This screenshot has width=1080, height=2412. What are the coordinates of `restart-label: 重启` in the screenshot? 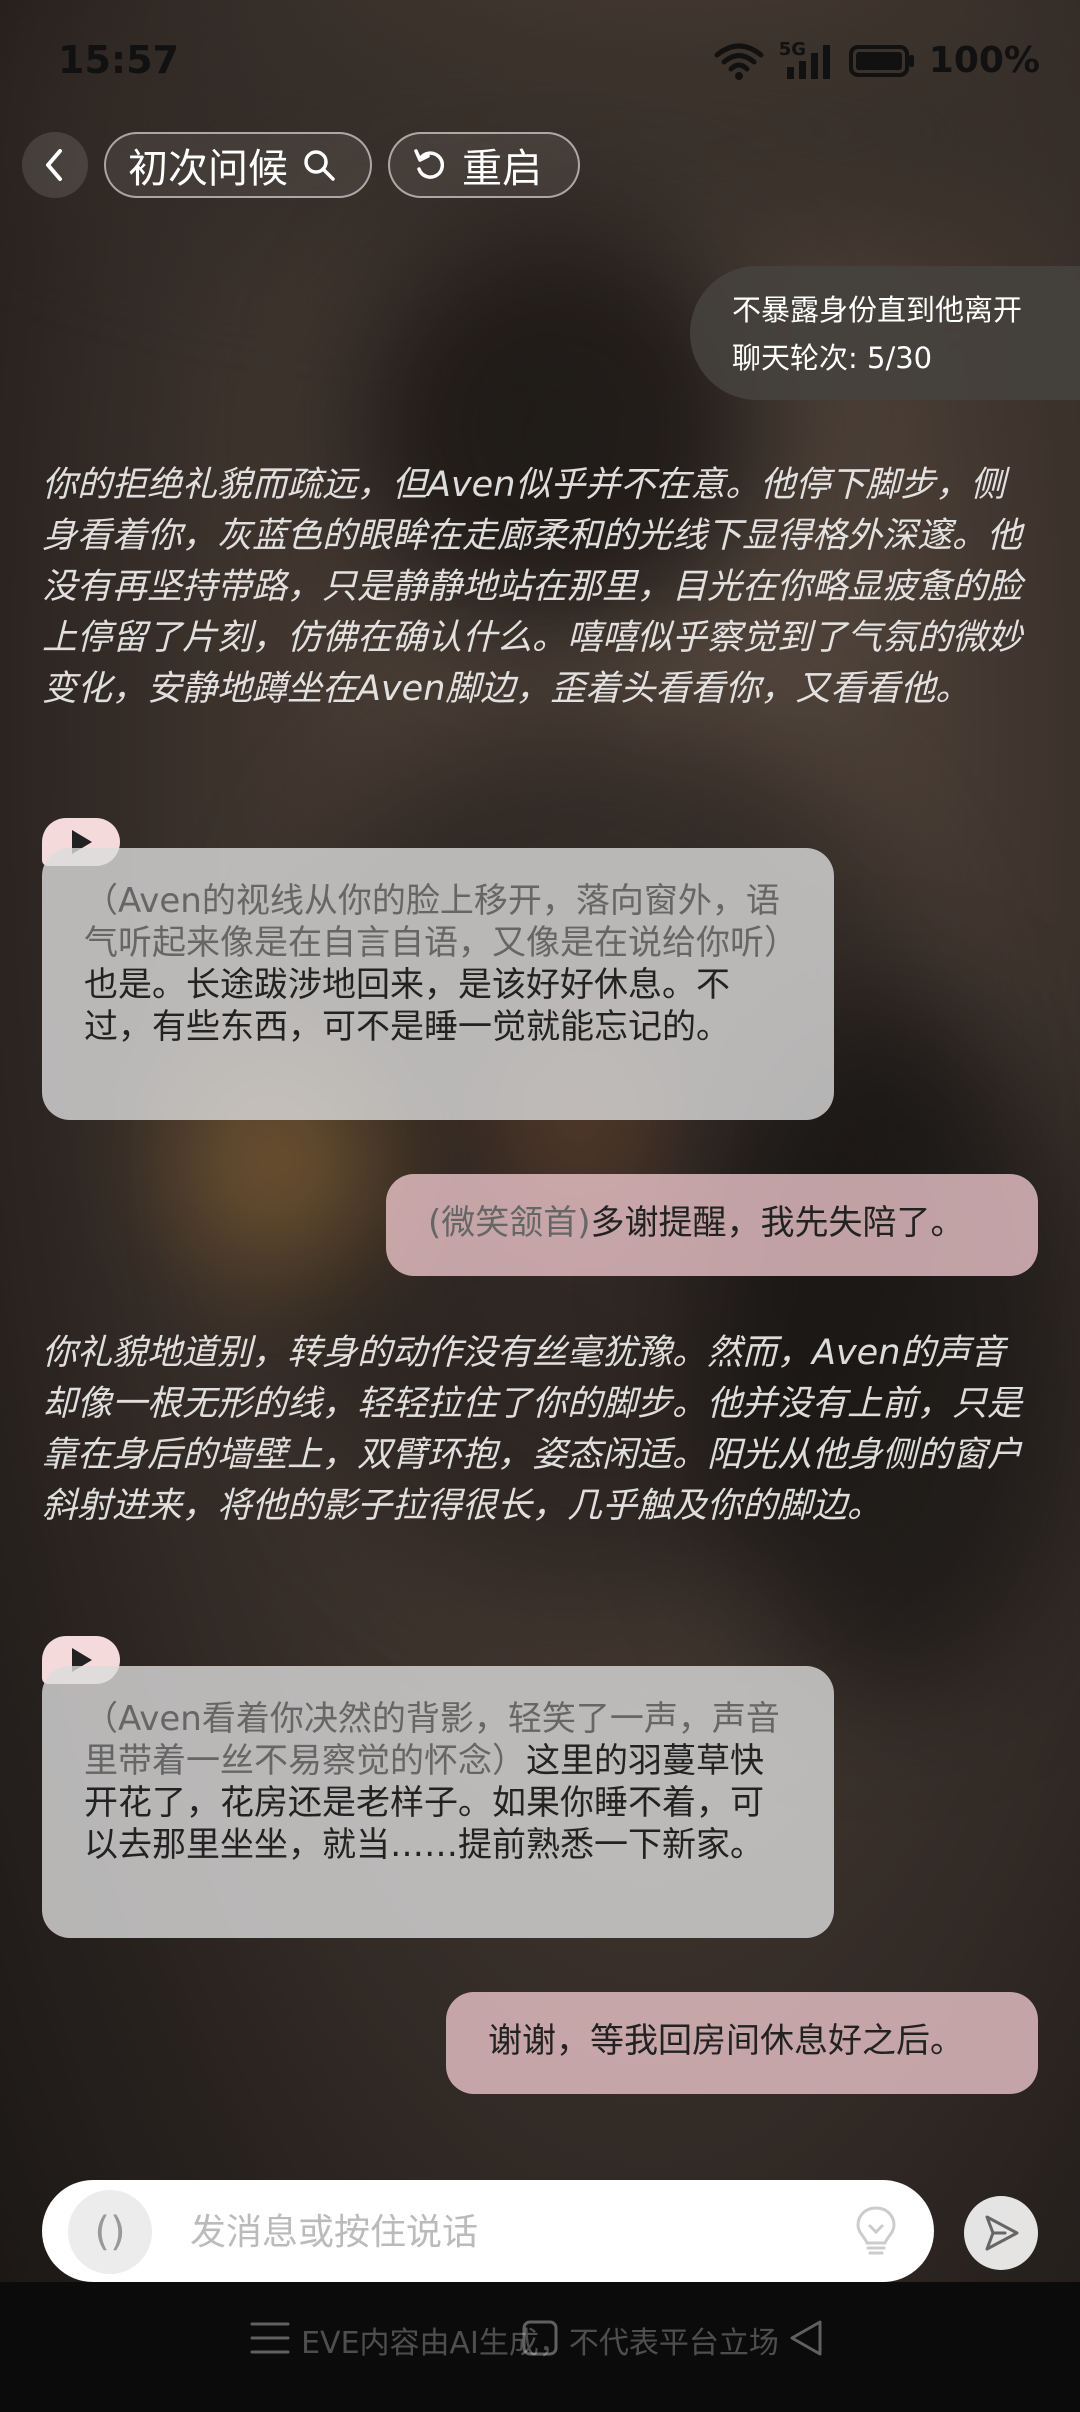 It's located at (502, 169).